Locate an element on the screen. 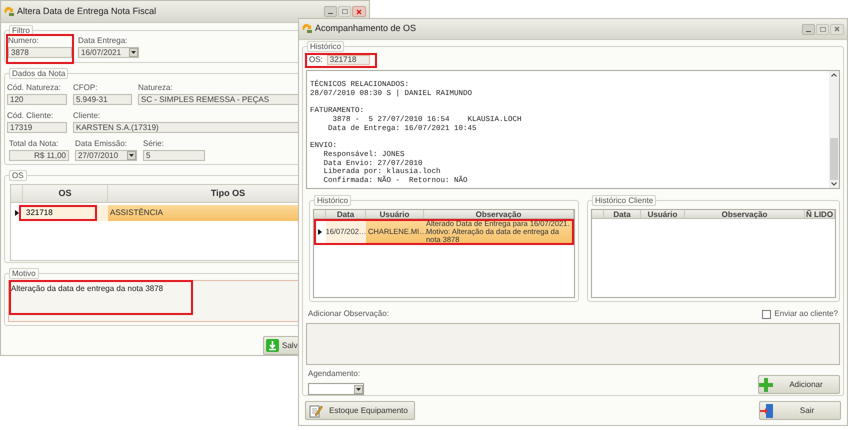 This screenshot has width=848, height=430. reason-field: Alteração da data de entrega da nota 3878 is located at coordinates (153, 301).